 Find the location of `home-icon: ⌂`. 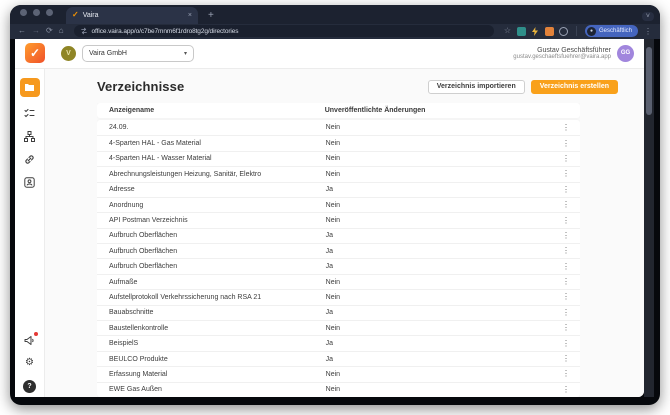

home-icon: ⌂ is located at coordinates (61, 31).